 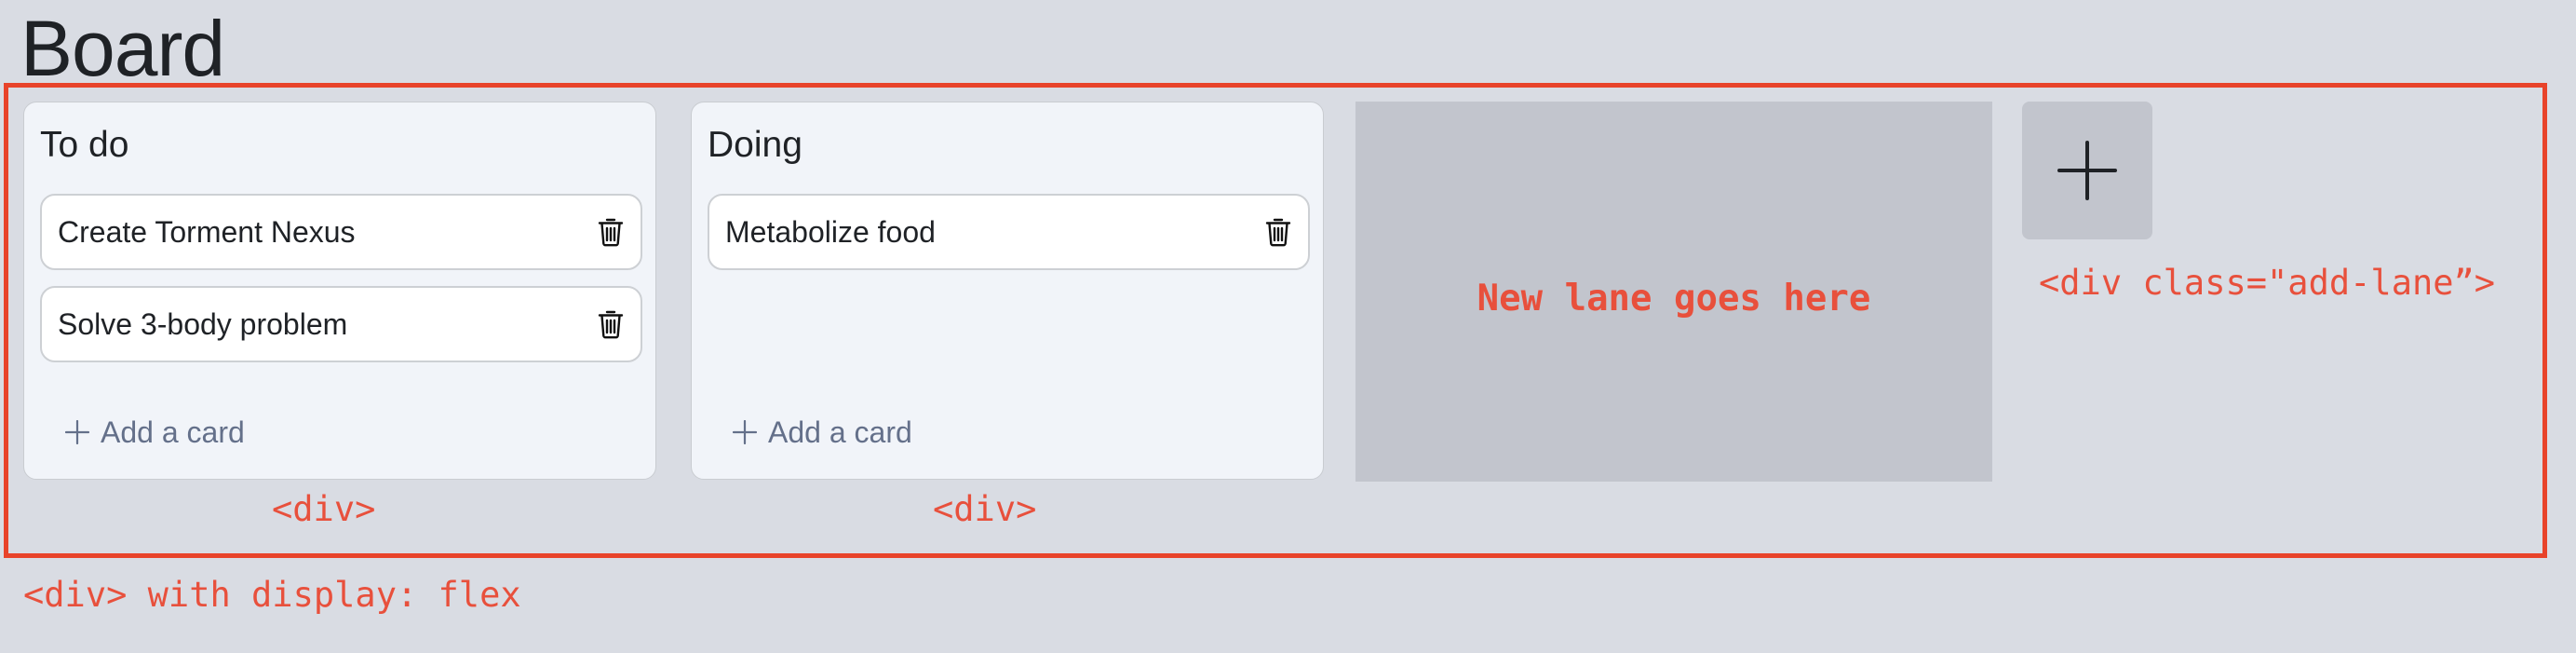 I want to click on add-lane-button, so click(x=2087, y=170).